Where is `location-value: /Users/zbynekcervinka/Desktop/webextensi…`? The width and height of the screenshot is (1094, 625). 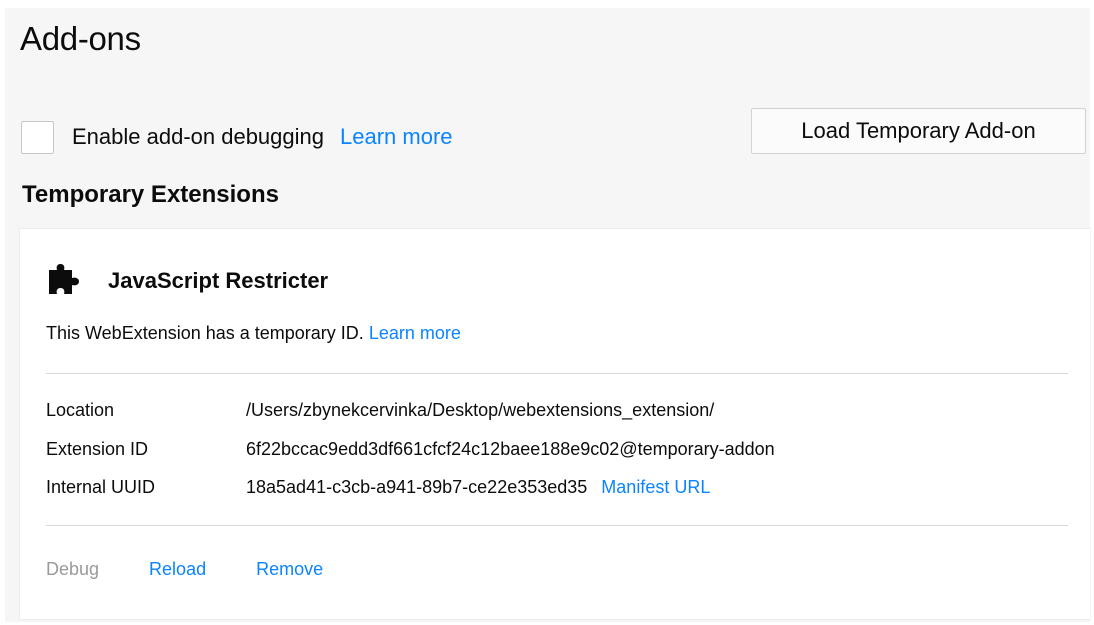 location-value: /Users/zbynekcervinka/Desktop/webextensi… is located at coordinates (480, 410).